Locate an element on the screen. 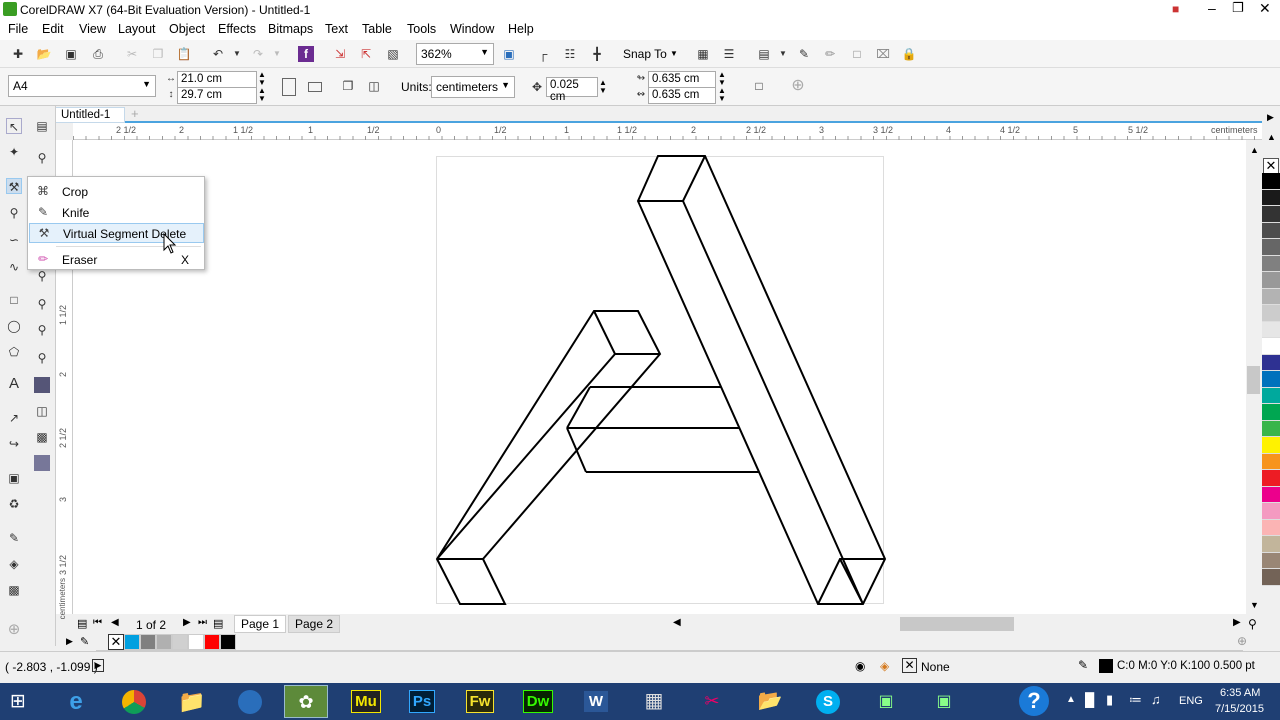 This screenshot has height=720, width=1280. doc-palette-expand-icon: ▶ is located at coordinates (69, 641).